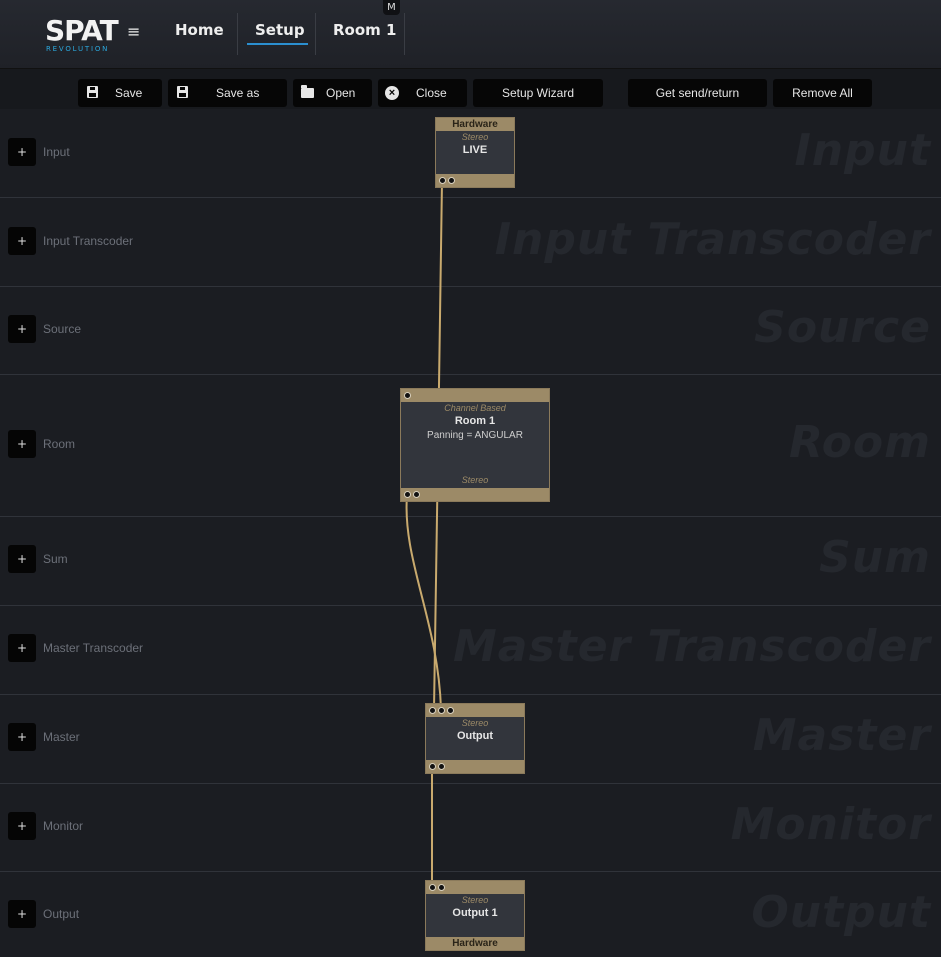  I want to click on top-bar: SPAT REVOLUTION ≡ Home Setup Room 1 M, so click(470, 34).